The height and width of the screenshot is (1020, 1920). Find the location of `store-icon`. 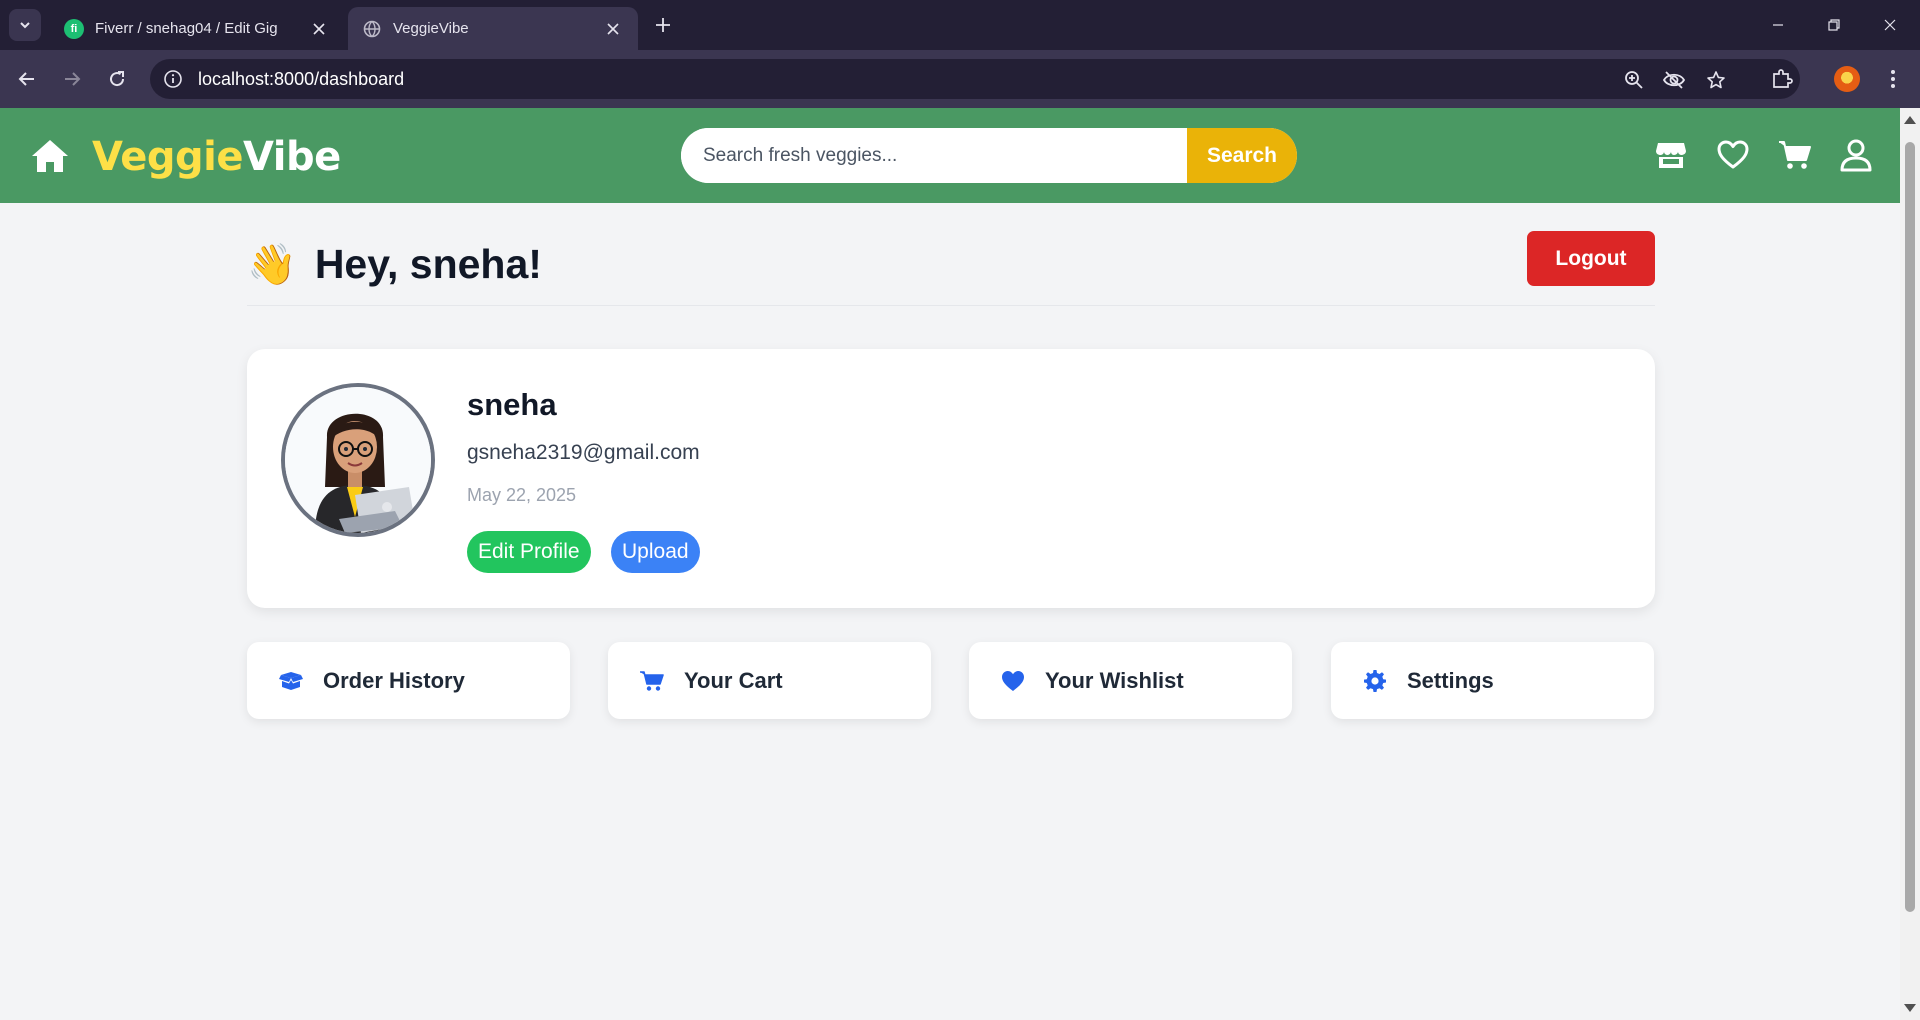

store-icon is located at coordinates (1671, 155).